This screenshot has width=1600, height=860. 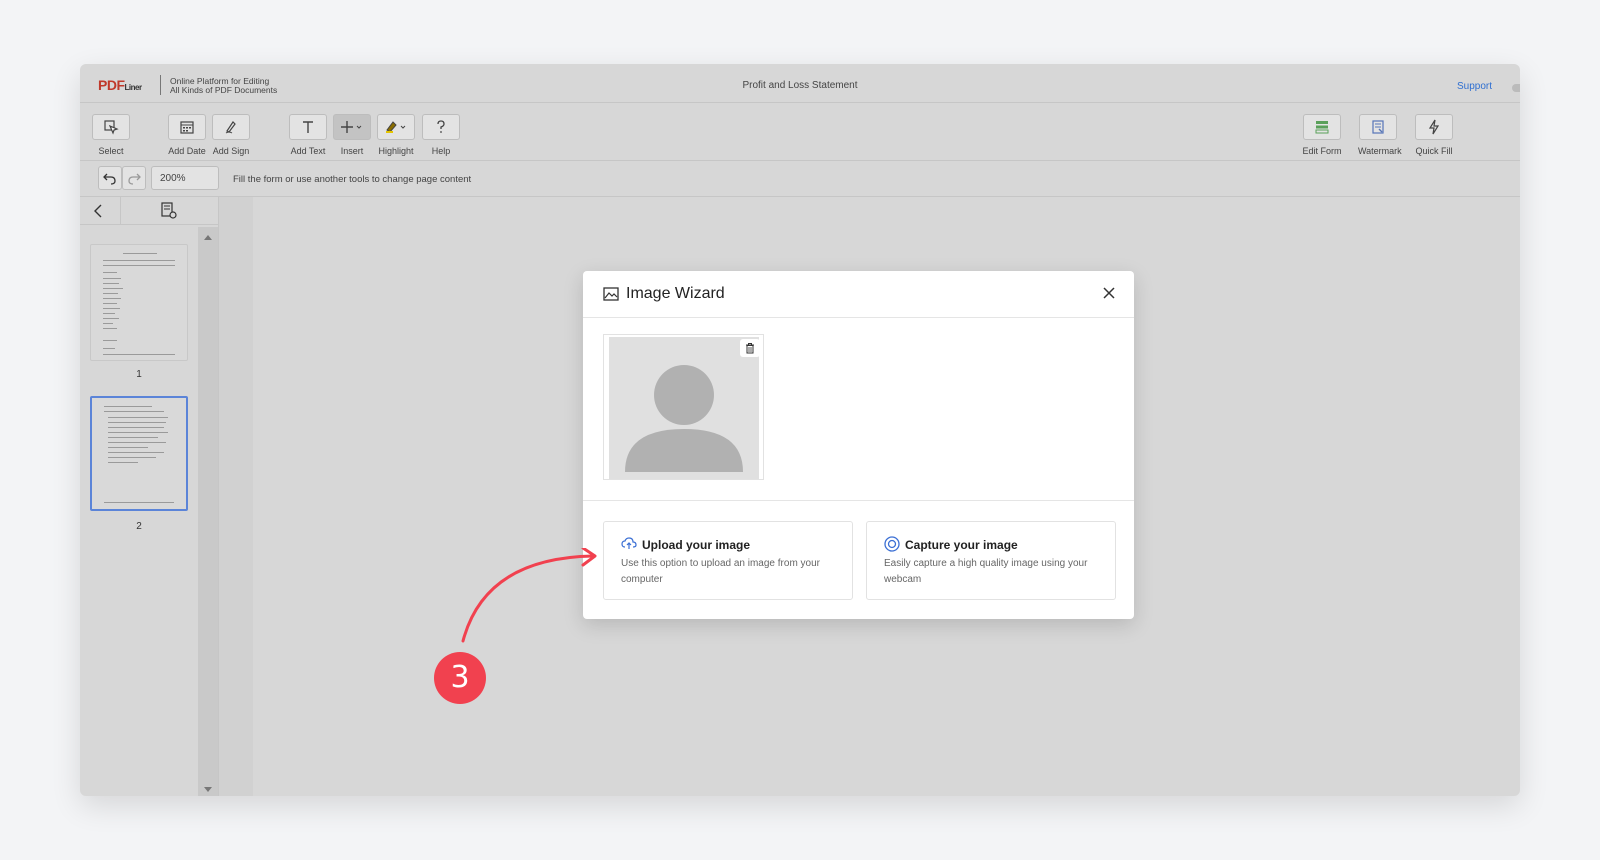 What do you see at coordinates (1322, 127) in the screenshot?
I see `form-list-icon` at bounding box center [1322, 127].